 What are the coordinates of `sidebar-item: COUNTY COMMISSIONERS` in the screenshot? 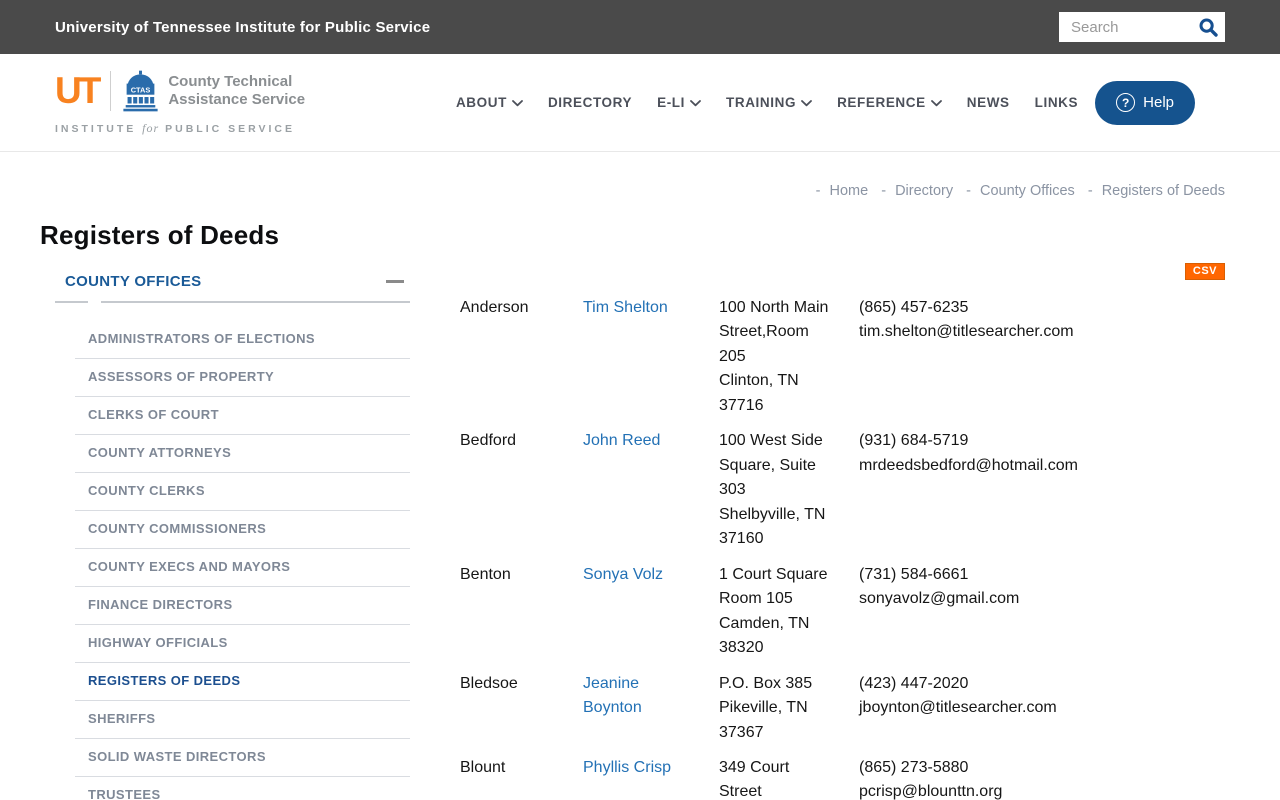 It's located at (242, 530).